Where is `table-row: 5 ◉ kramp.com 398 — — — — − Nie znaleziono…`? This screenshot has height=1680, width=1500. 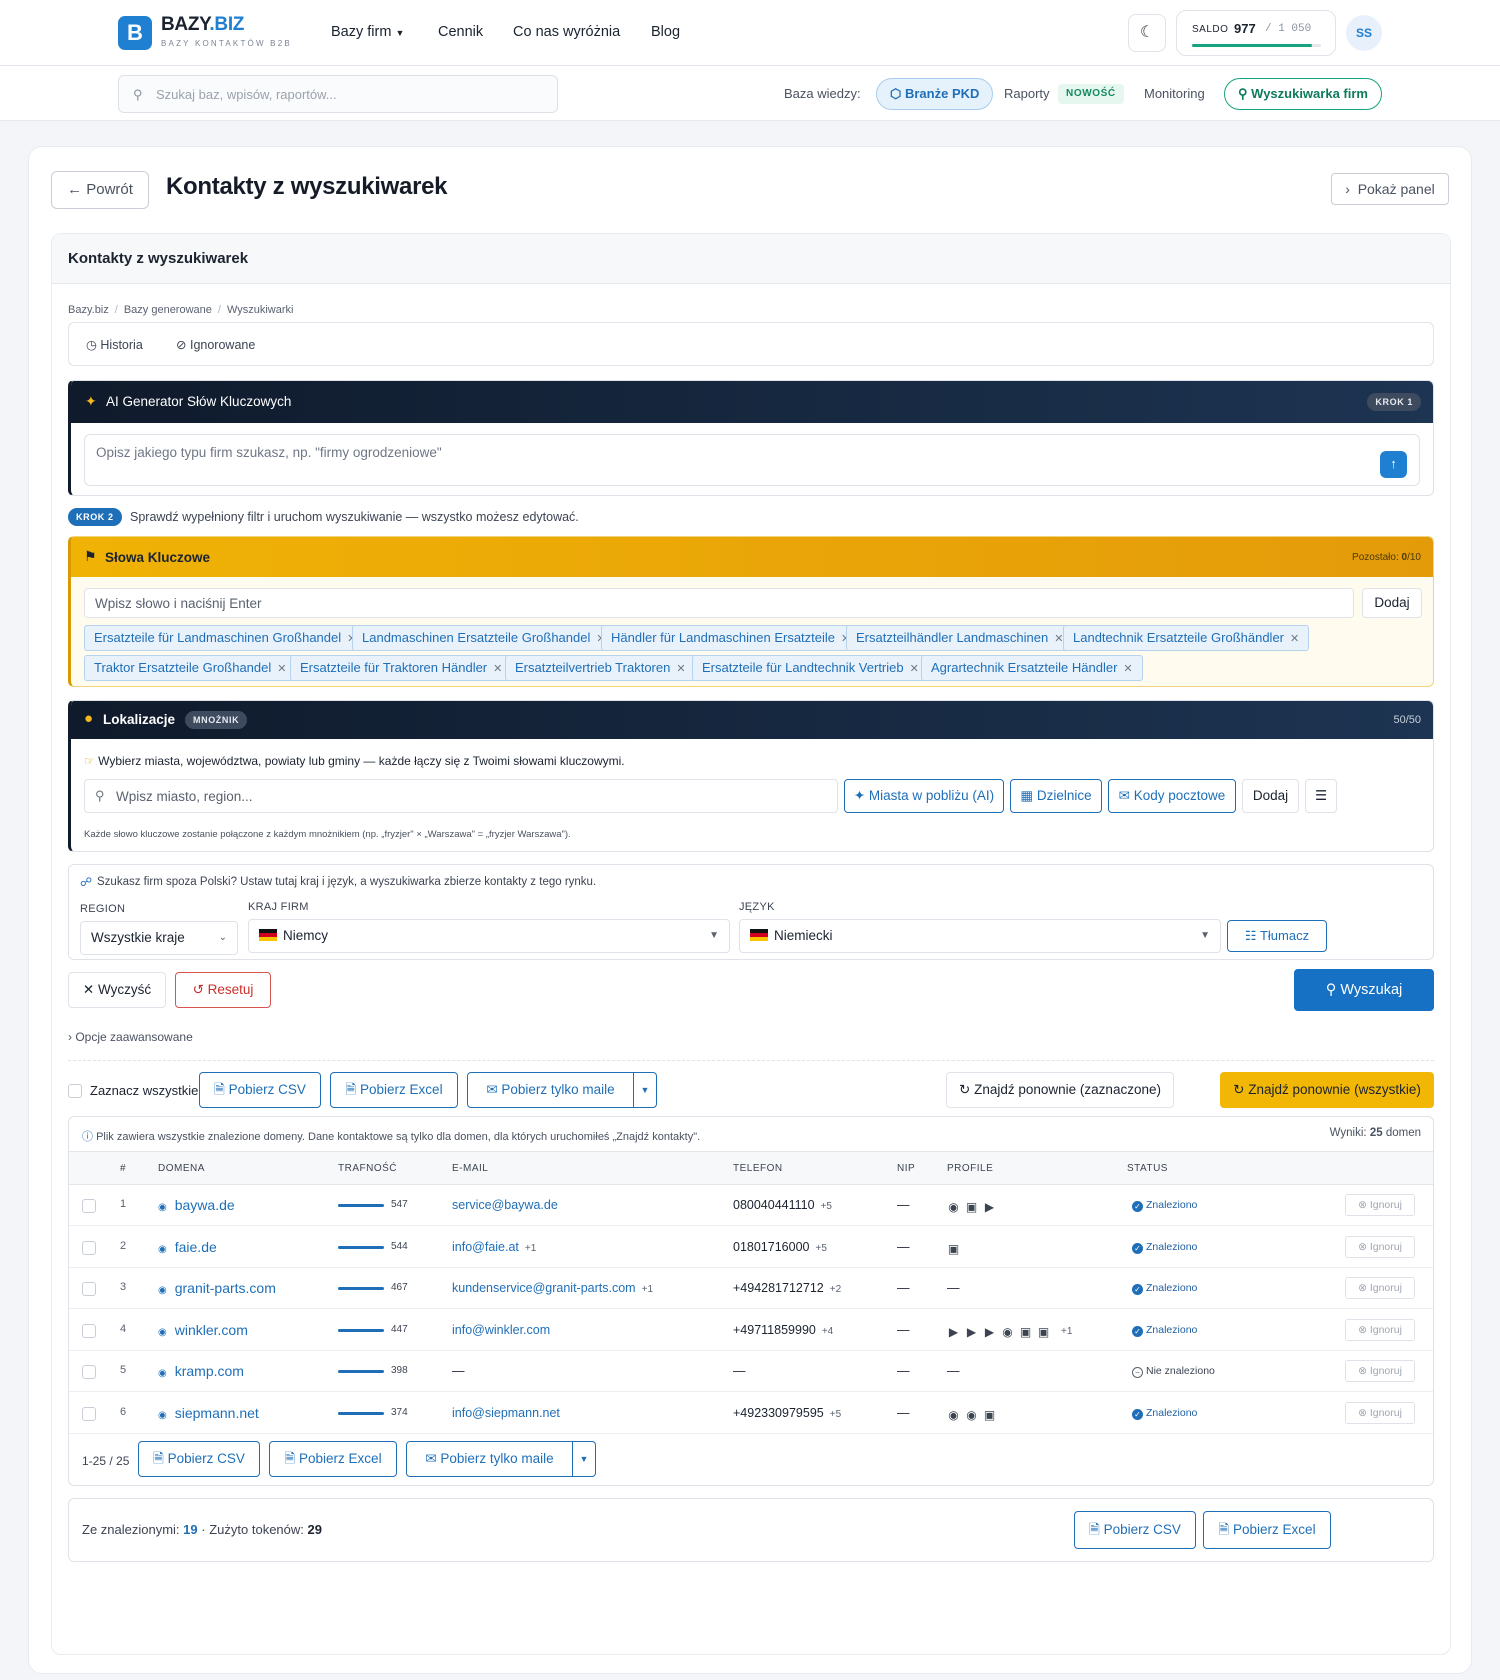
table-row: 5 ◉ kramp.com 398 — — — — − Nie znaleziono… is located at coordinates (751, 1371).